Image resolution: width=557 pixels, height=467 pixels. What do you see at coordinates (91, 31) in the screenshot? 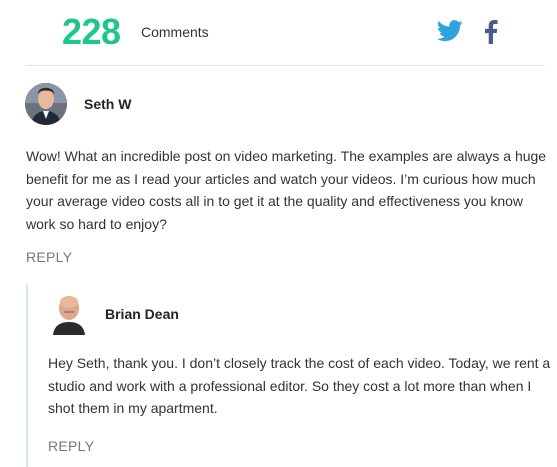
I see `comment-count: 228` at bounding box center [91, 31].